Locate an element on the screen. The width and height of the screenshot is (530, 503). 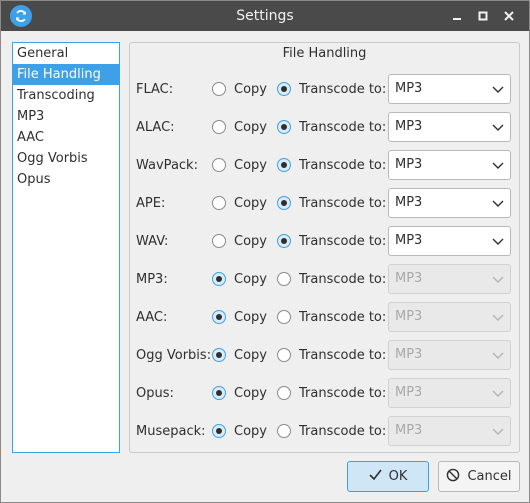
maximize-icon is located at coordinates (483, 16).